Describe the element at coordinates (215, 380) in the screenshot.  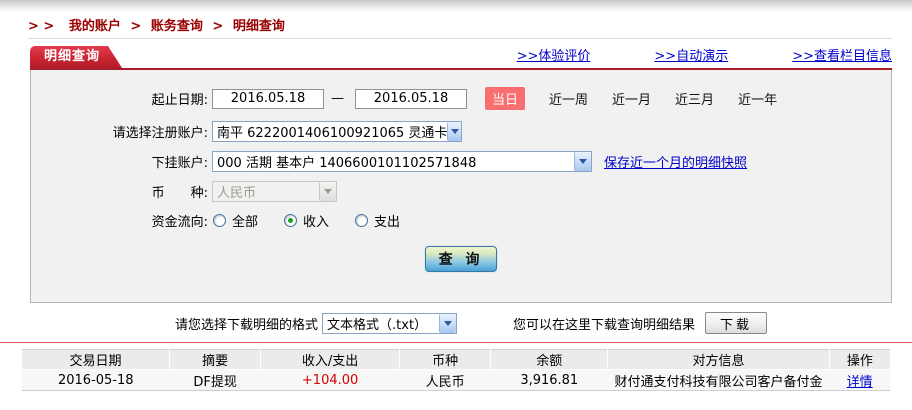
I see `cell-summary: DF提现` at that location.